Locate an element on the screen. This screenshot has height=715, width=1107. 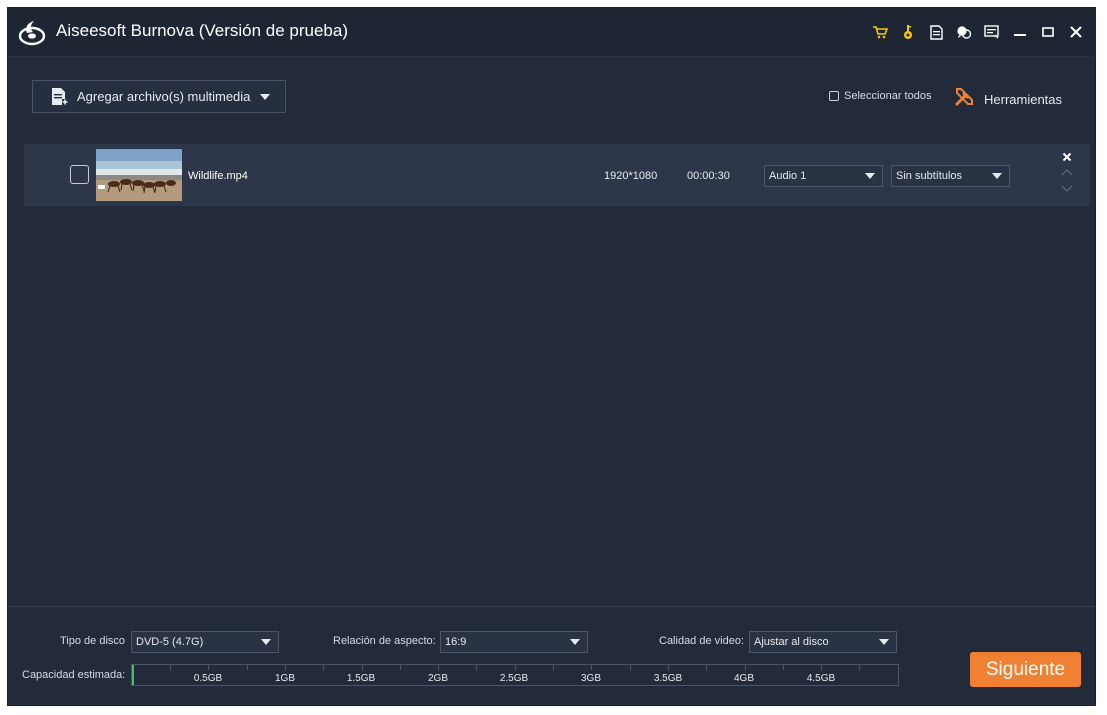
capacity-label: Capacidad estimada: is located at coordinates (74, 675).